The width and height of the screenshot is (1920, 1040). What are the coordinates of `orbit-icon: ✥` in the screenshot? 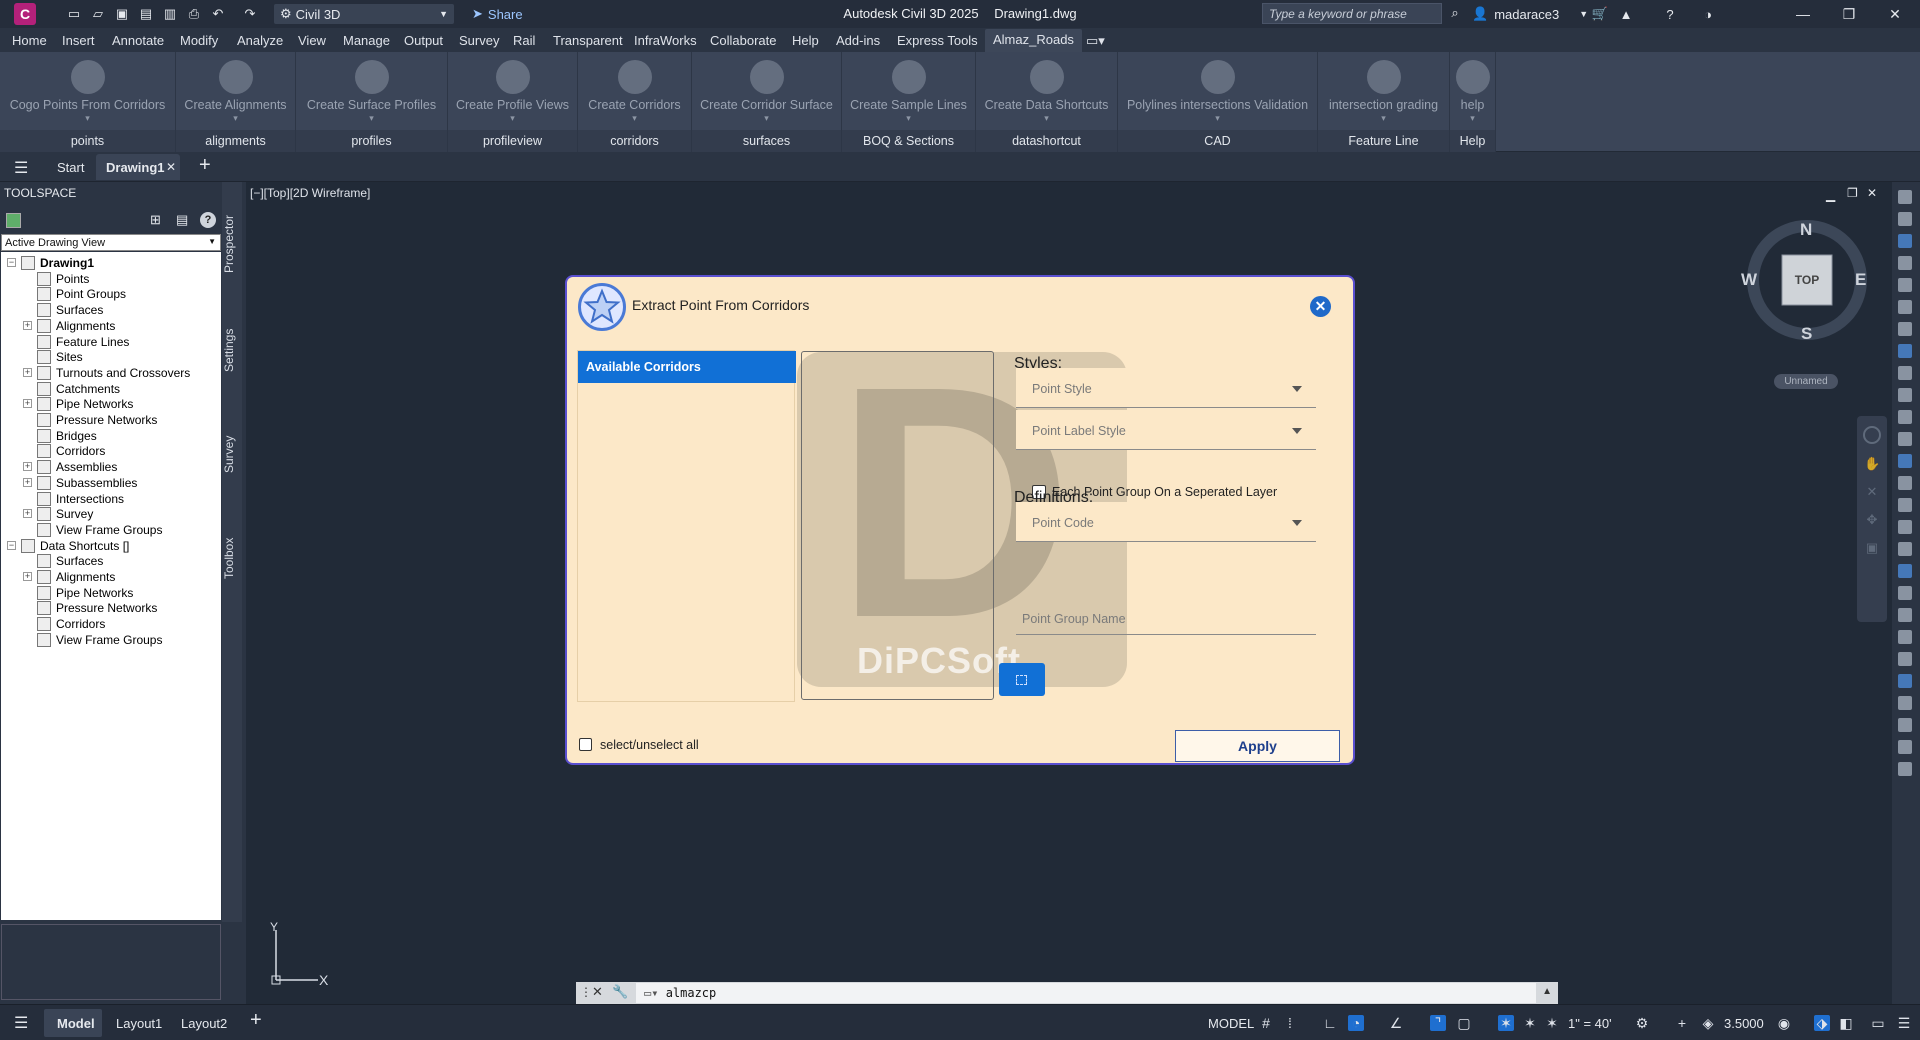 It's located at (1872, 520).